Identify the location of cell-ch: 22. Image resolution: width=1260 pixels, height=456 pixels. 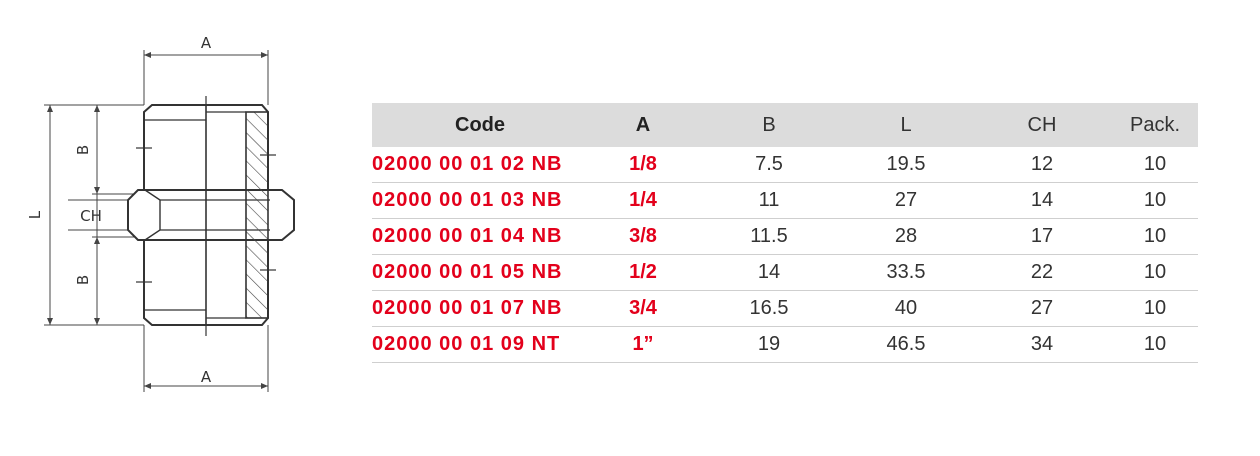
(1042, 272).